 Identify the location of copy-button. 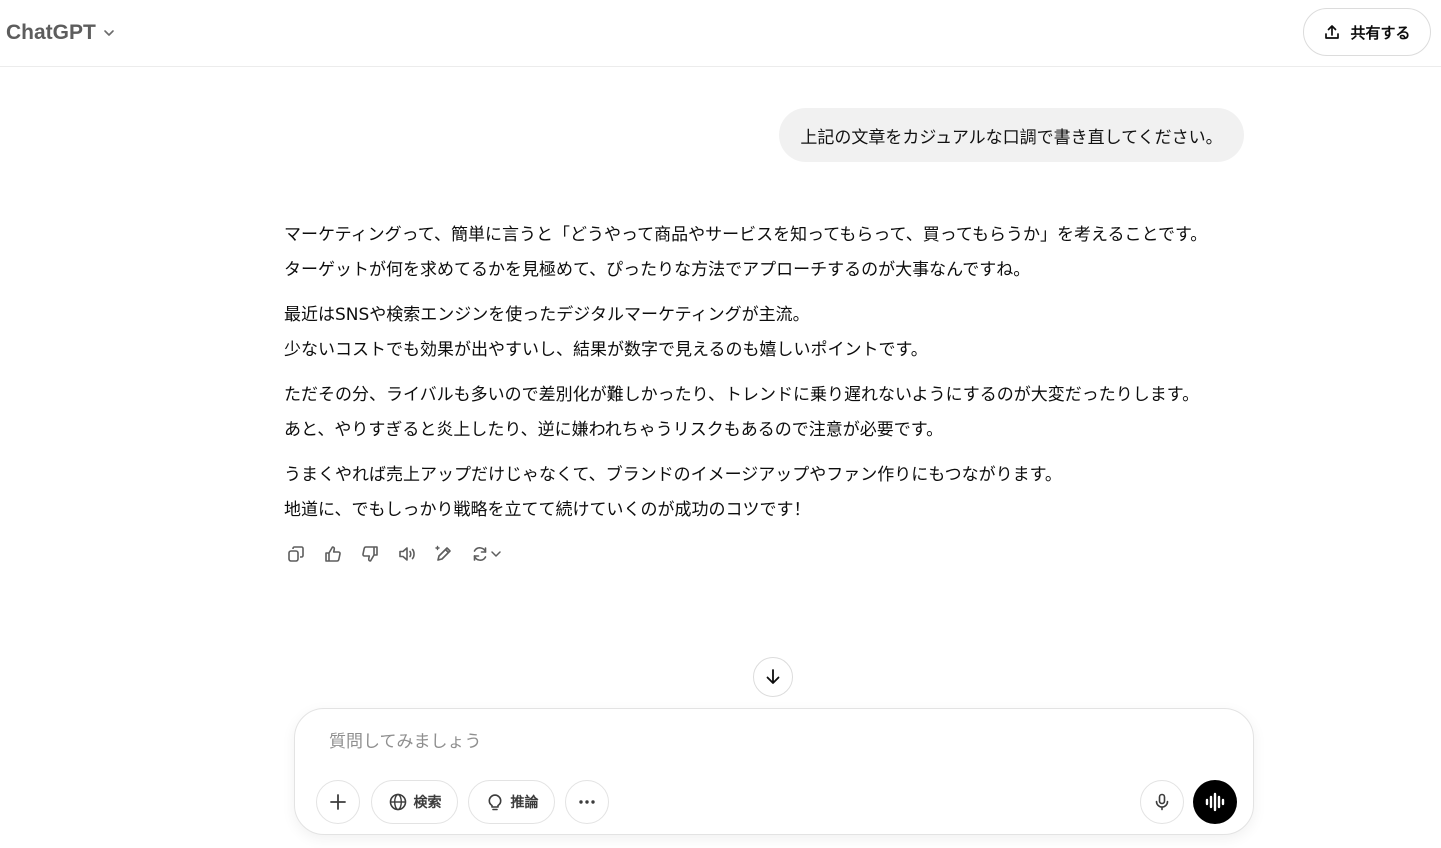
(296, 554).